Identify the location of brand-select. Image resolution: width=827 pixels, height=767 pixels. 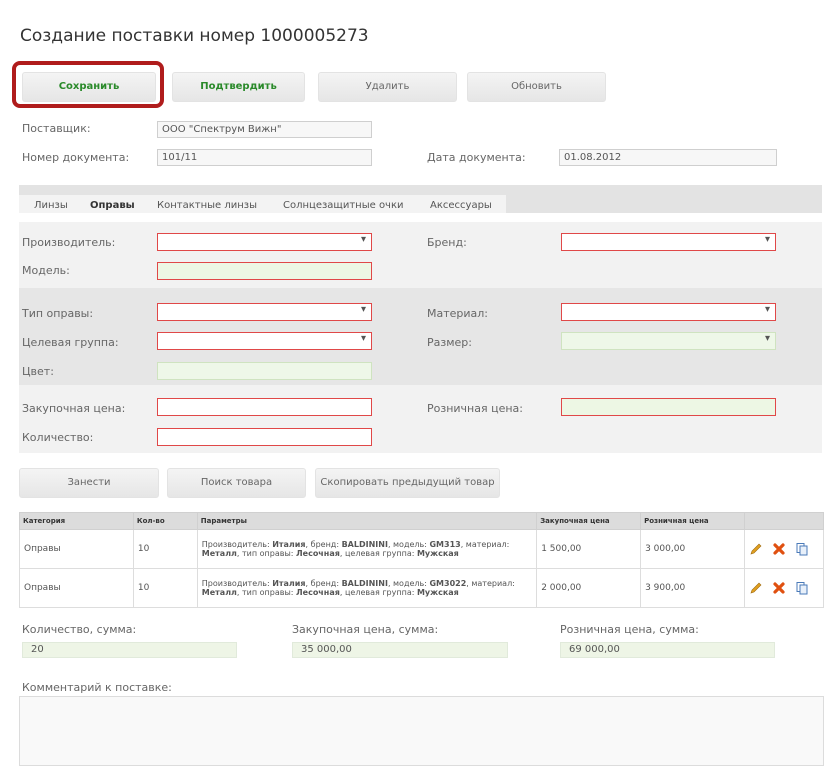
(668, 242).